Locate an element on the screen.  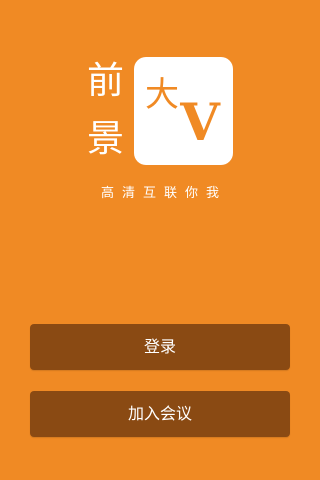
app-tagline: 高清互联你我 is located at coordinates (163, 193).